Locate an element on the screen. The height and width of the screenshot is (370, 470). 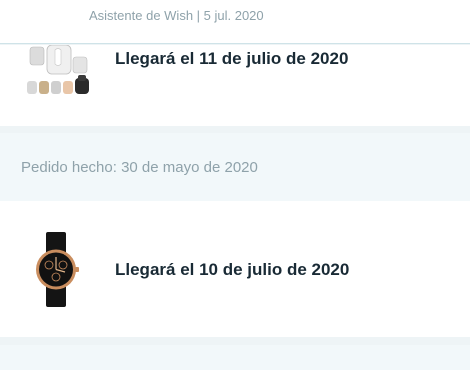
delivery-date: Llegará el 11 de julio de 2020 is located at coordinates (232, 58).